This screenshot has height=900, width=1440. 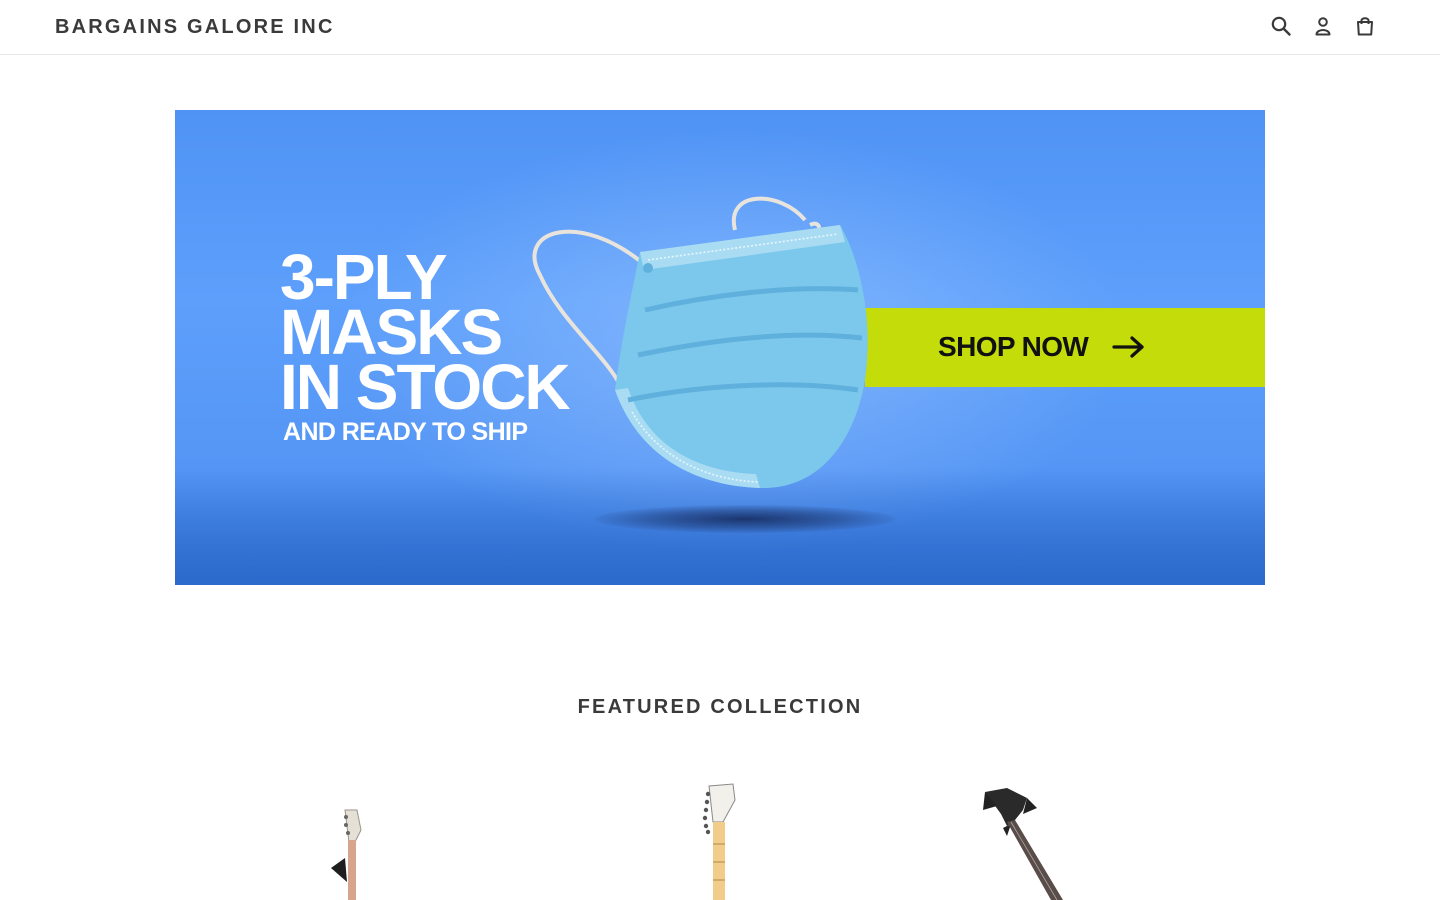 I want to click on arrow-right-icon, so click(x=1128, y=347).